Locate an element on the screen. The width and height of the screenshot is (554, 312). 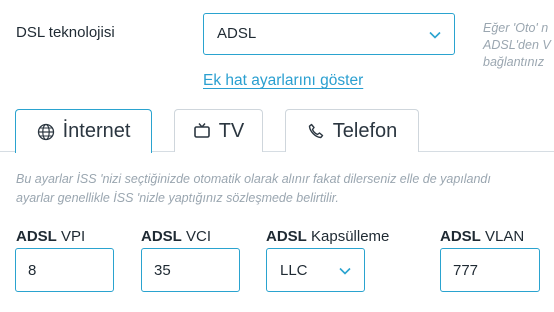
hint-line: bağlantınız is located at coordinates (514, 62).